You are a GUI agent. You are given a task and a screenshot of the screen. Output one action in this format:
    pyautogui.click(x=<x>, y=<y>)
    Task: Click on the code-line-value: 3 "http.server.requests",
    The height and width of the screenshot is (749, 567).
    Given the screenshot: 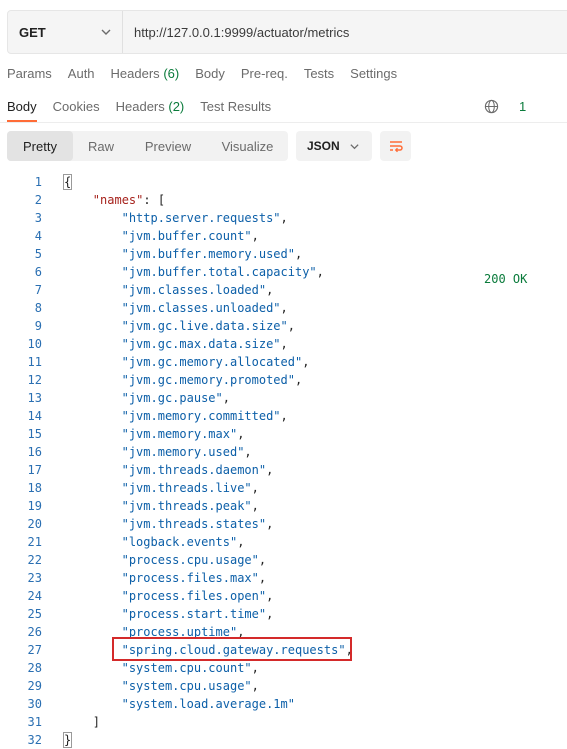 What is the action you would take?
    pyautogui.click(x=283, y=218)
    